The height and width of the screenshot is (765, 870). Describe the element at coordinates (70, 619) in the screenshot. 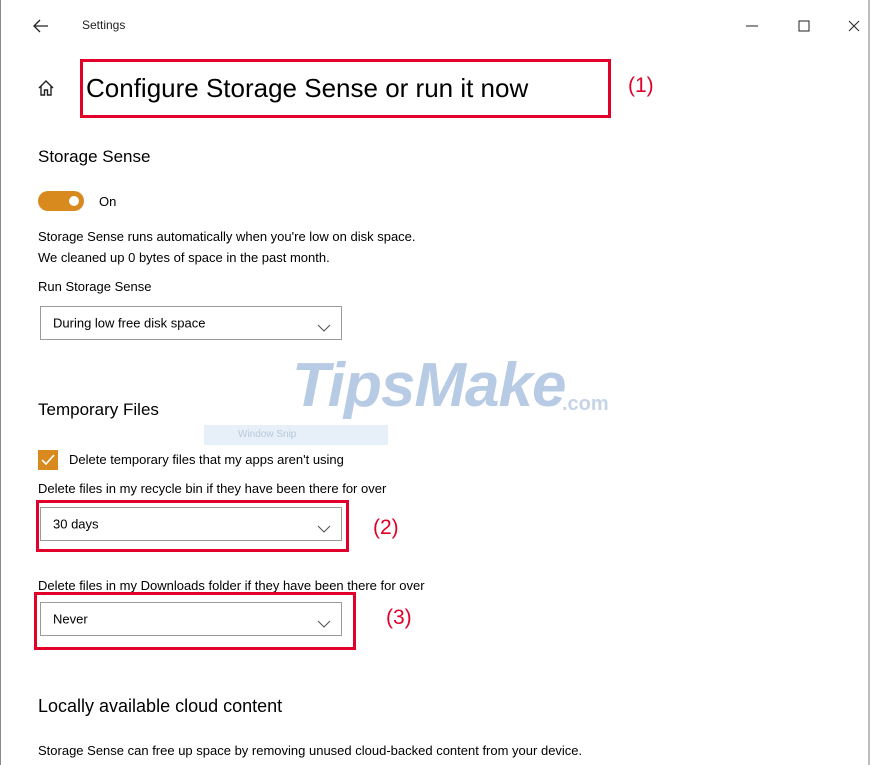

I see `dropdown-selected-value: Never` at that location.